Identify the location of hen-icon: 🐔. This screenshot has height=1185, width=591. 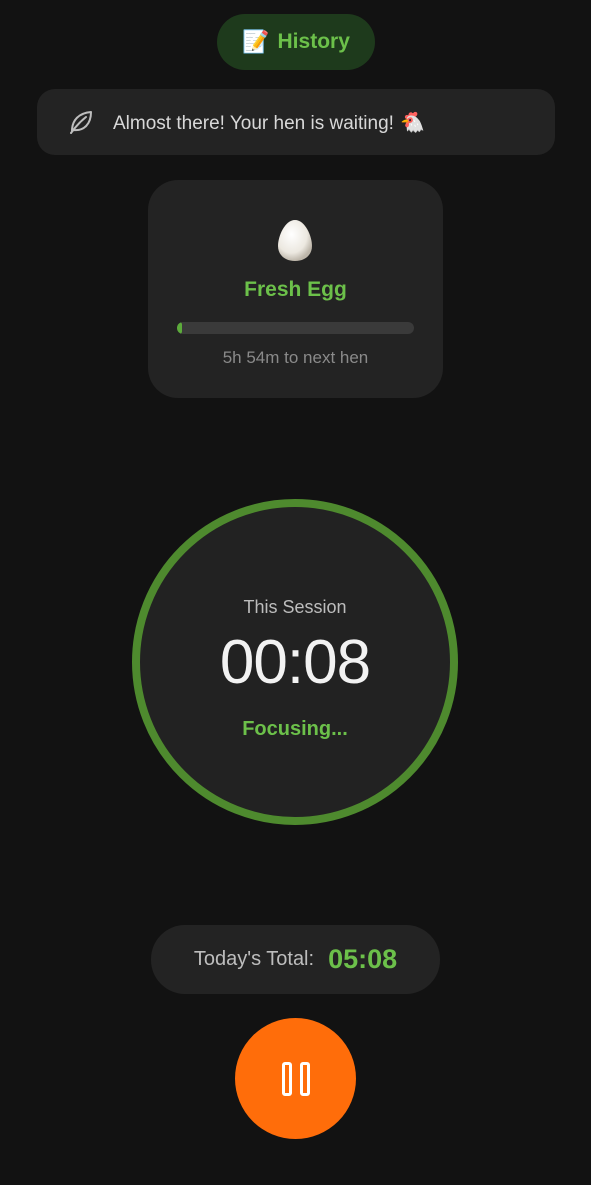
(412, 122).